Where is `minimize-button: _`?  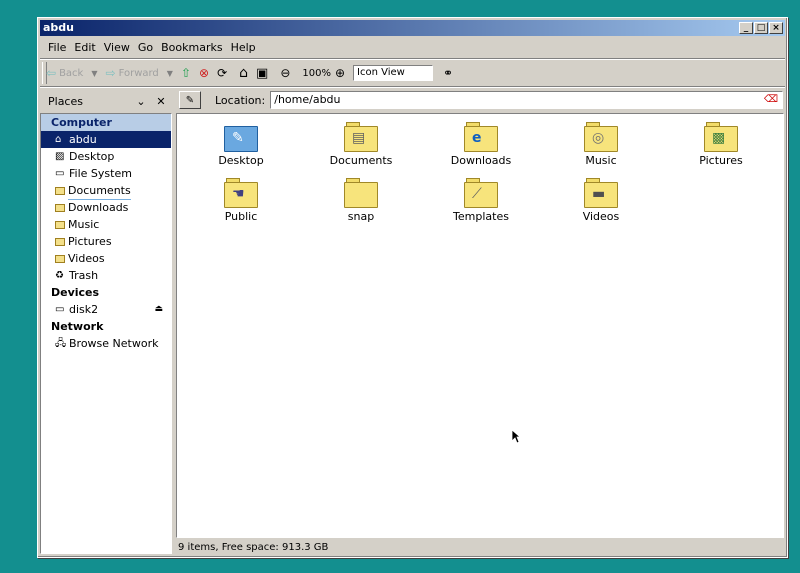
minimize-button: _ is located at coordinates (746, 28).